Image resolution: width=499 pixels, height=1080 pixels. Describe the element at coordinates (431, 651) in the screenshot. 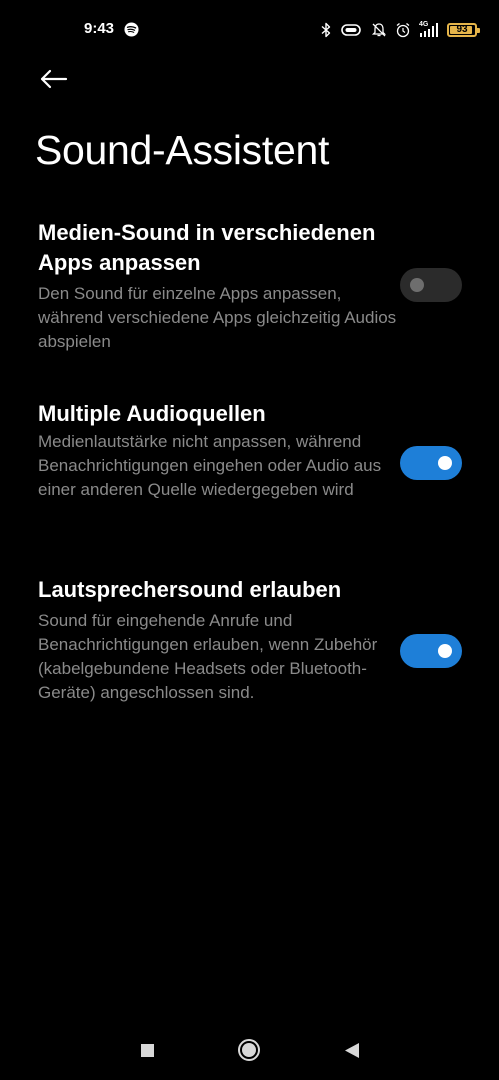

I see `toggle-speaker-sound` at that location.